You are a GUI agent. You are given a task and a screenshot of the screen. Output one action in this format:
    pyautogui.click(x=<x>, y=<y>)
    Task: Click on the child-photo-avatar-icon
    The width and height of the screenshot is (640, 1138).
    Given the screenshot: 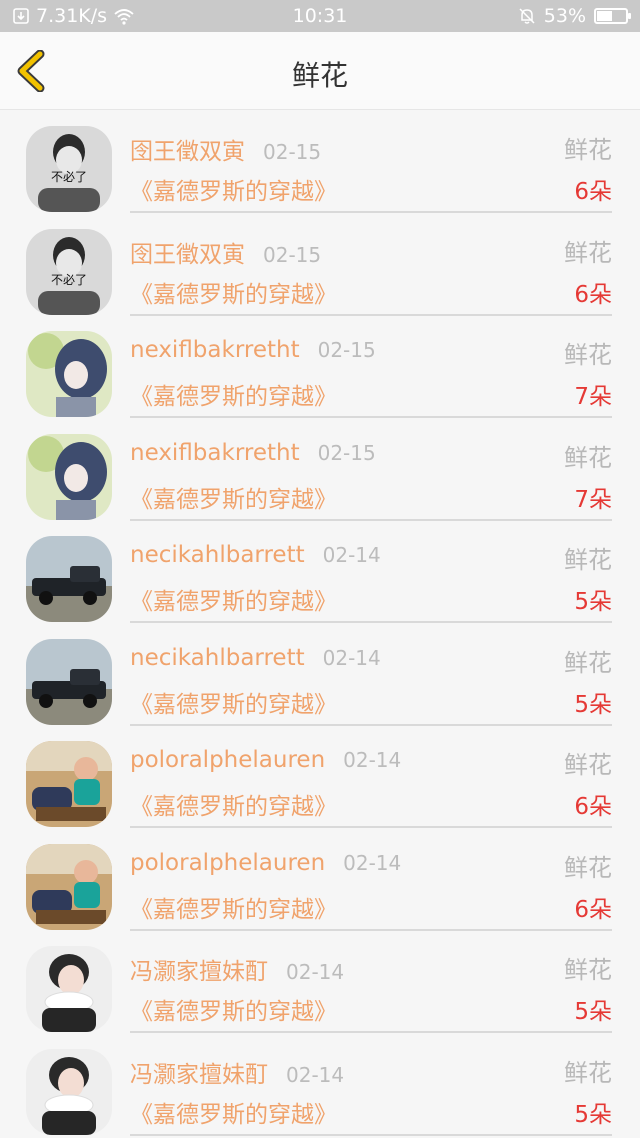 What is the action you would take?
    pyautogui.click(x=69, y=886)
    